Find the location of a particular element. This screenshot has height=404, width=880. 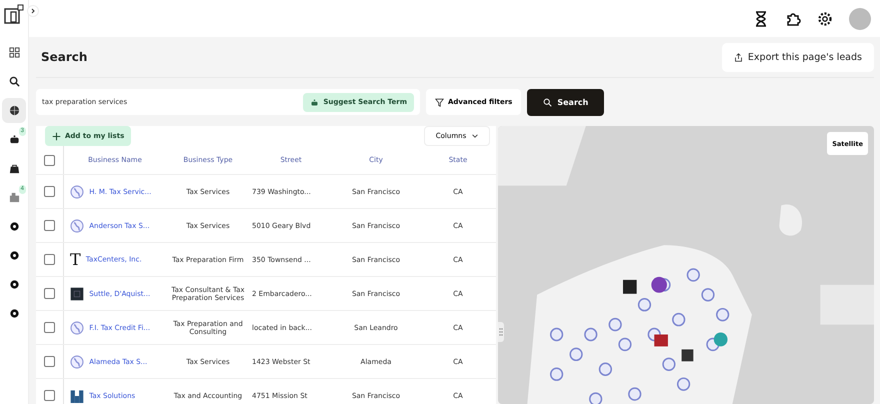

export-icon is located at coordinates (738, 57).